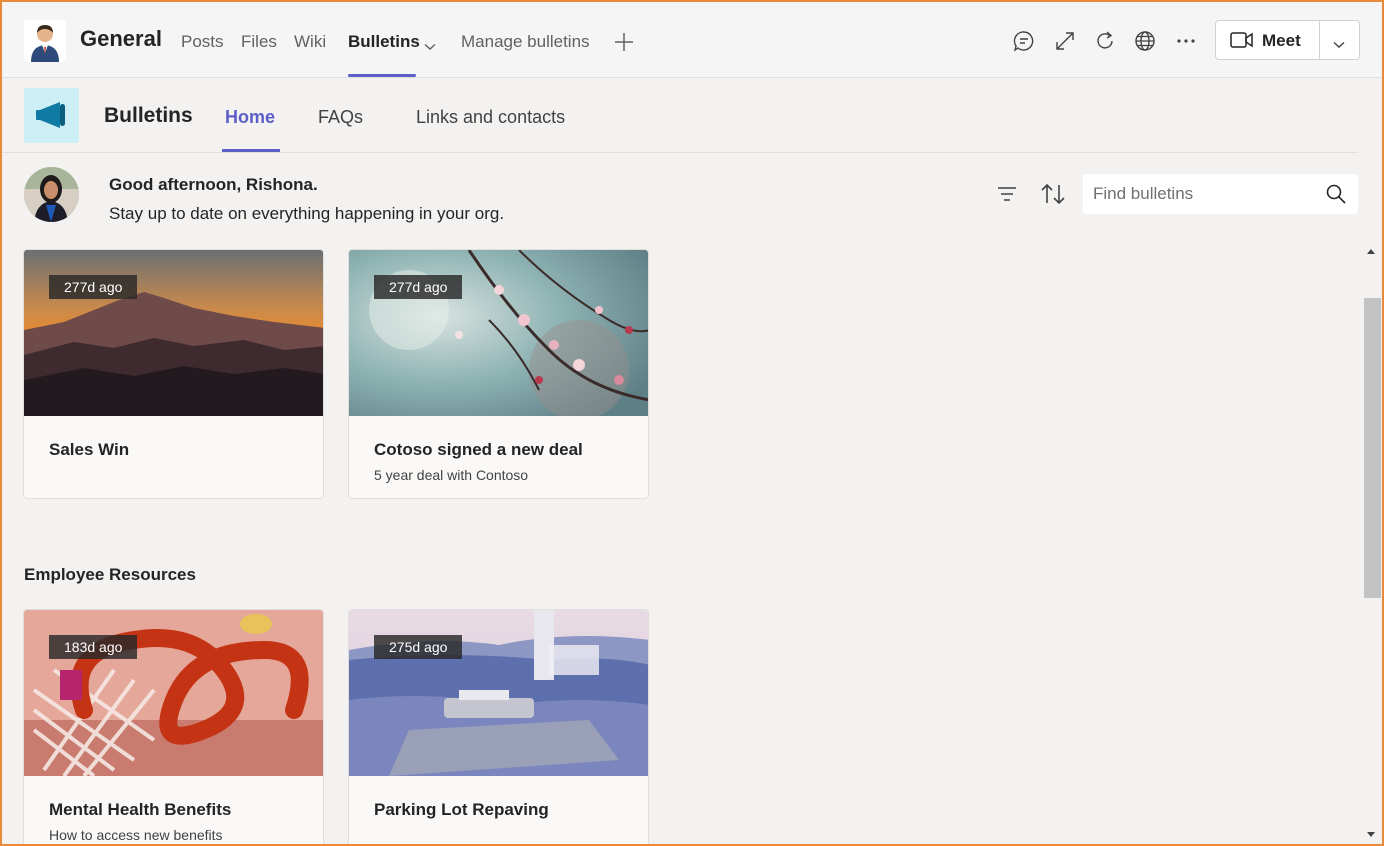 The height and width of the screenshot is (846, 1384). I want to click on card-subtitle: 5 year deal with Contoso, so click(451, 475).